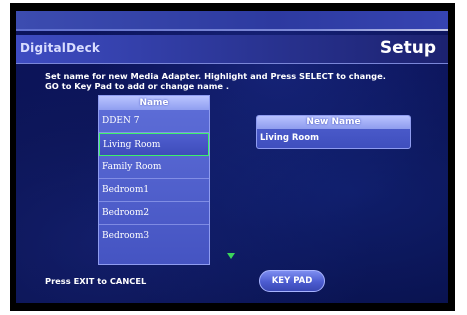 Image resolution: width=467 pixels, height=315 pixels. I want to click on page-title: Setup, so click(407, 48).